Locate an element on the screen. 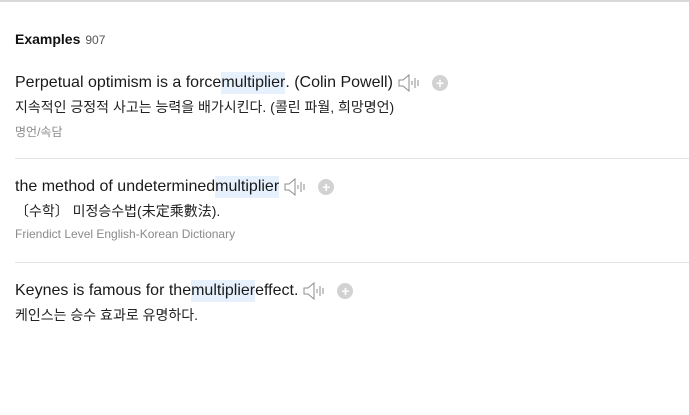  top-border is located at coordinates (344, 1).